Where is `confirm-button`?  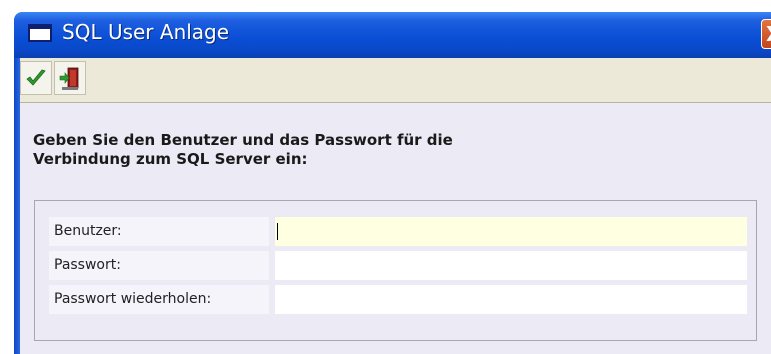 confirm-button is located at coordinates (36, 78).